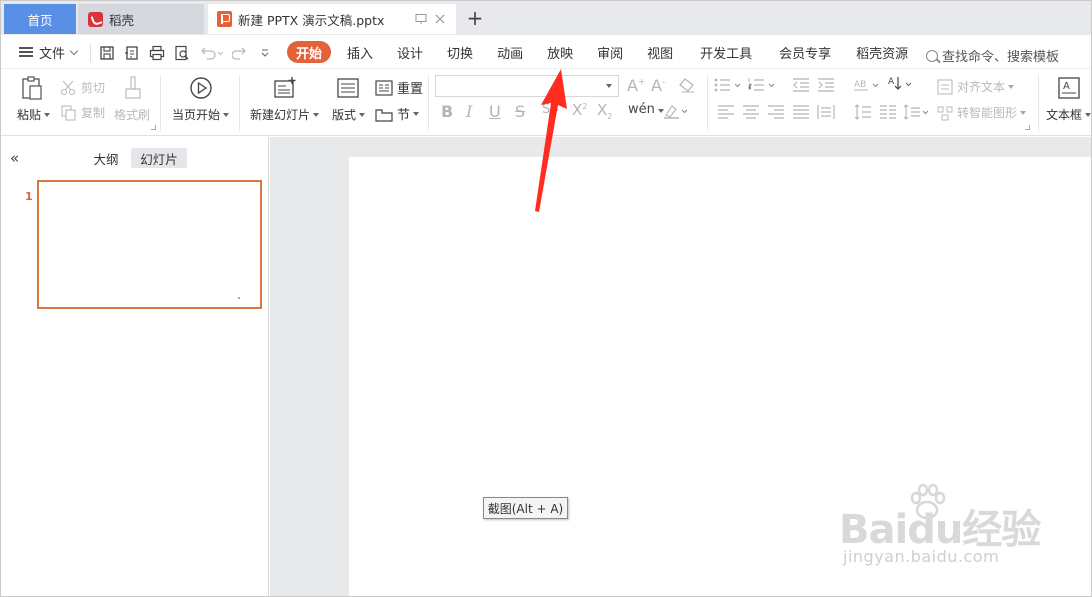  Describe the element at coordinates (410, 52) in the screenshot. I see `tab-design: 设计` at that location.